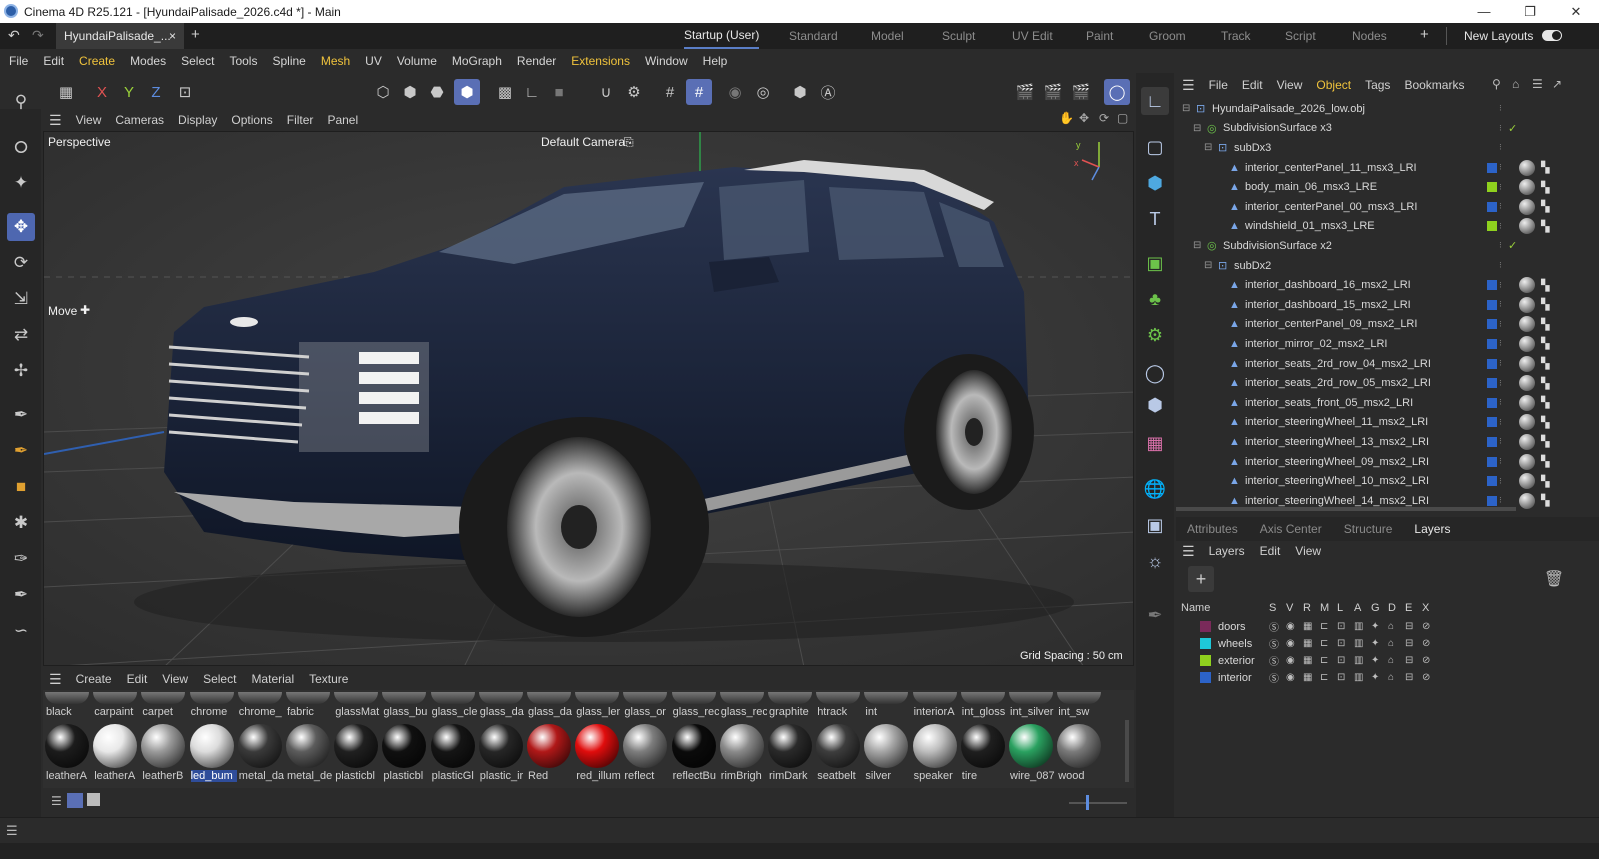 Image resolution: width=1599 pixels, height=859 pixels. Describe the element at coordinates (828, 92) in the screenshot. I see `auto-keying-icon: Ⓐ` at that location.